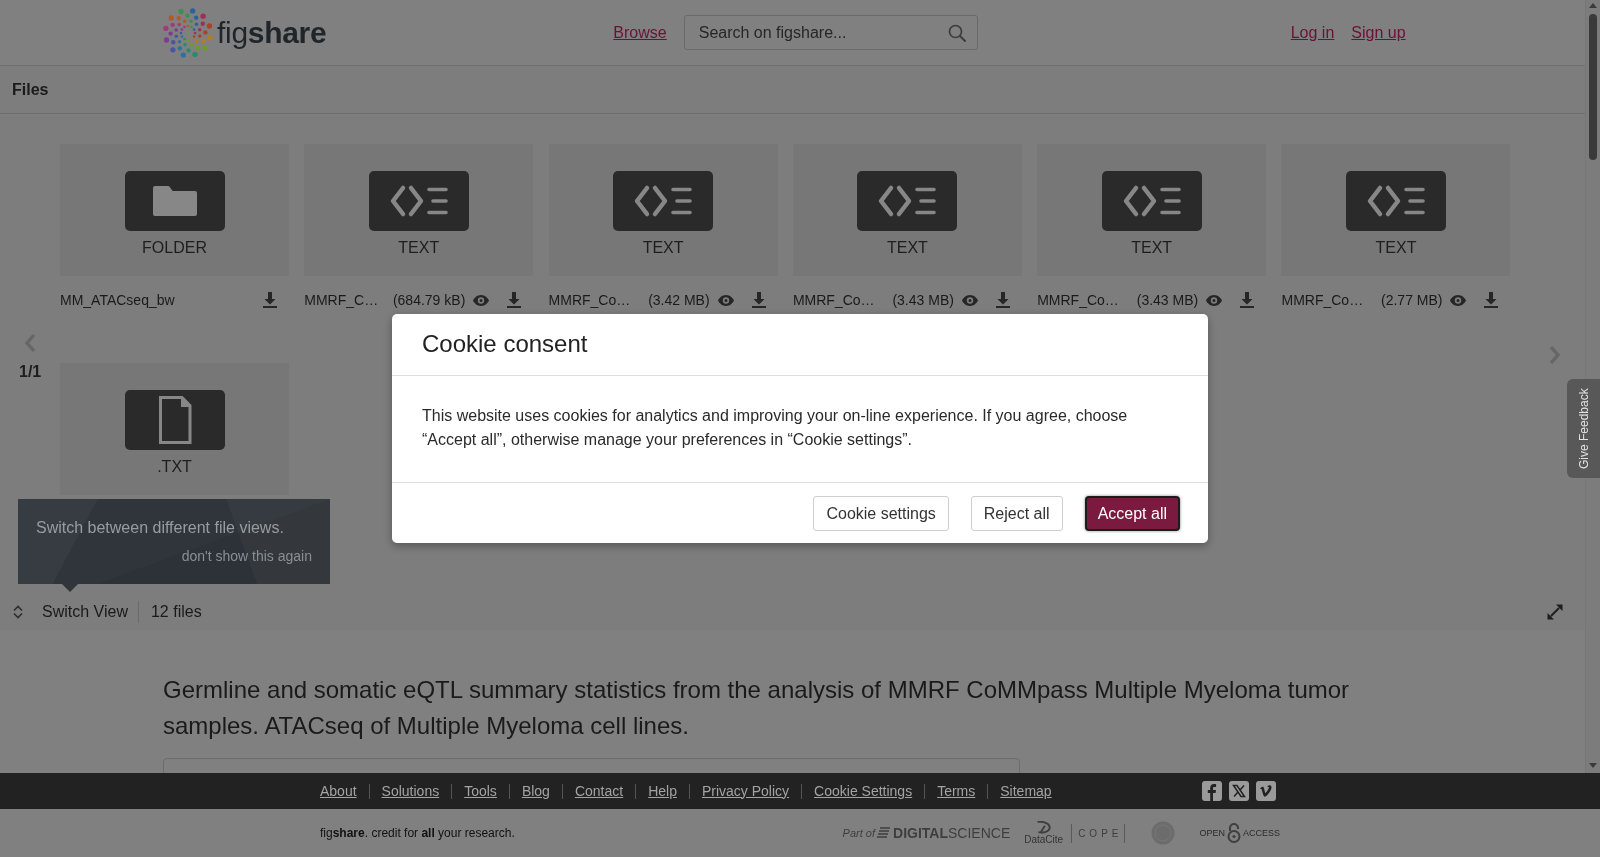 The image size is (1600, 857). What do you see at coordinates (174, 467) in the screenshot?
I see `file-type-label: .TXT` at bounding box center [174, 467].